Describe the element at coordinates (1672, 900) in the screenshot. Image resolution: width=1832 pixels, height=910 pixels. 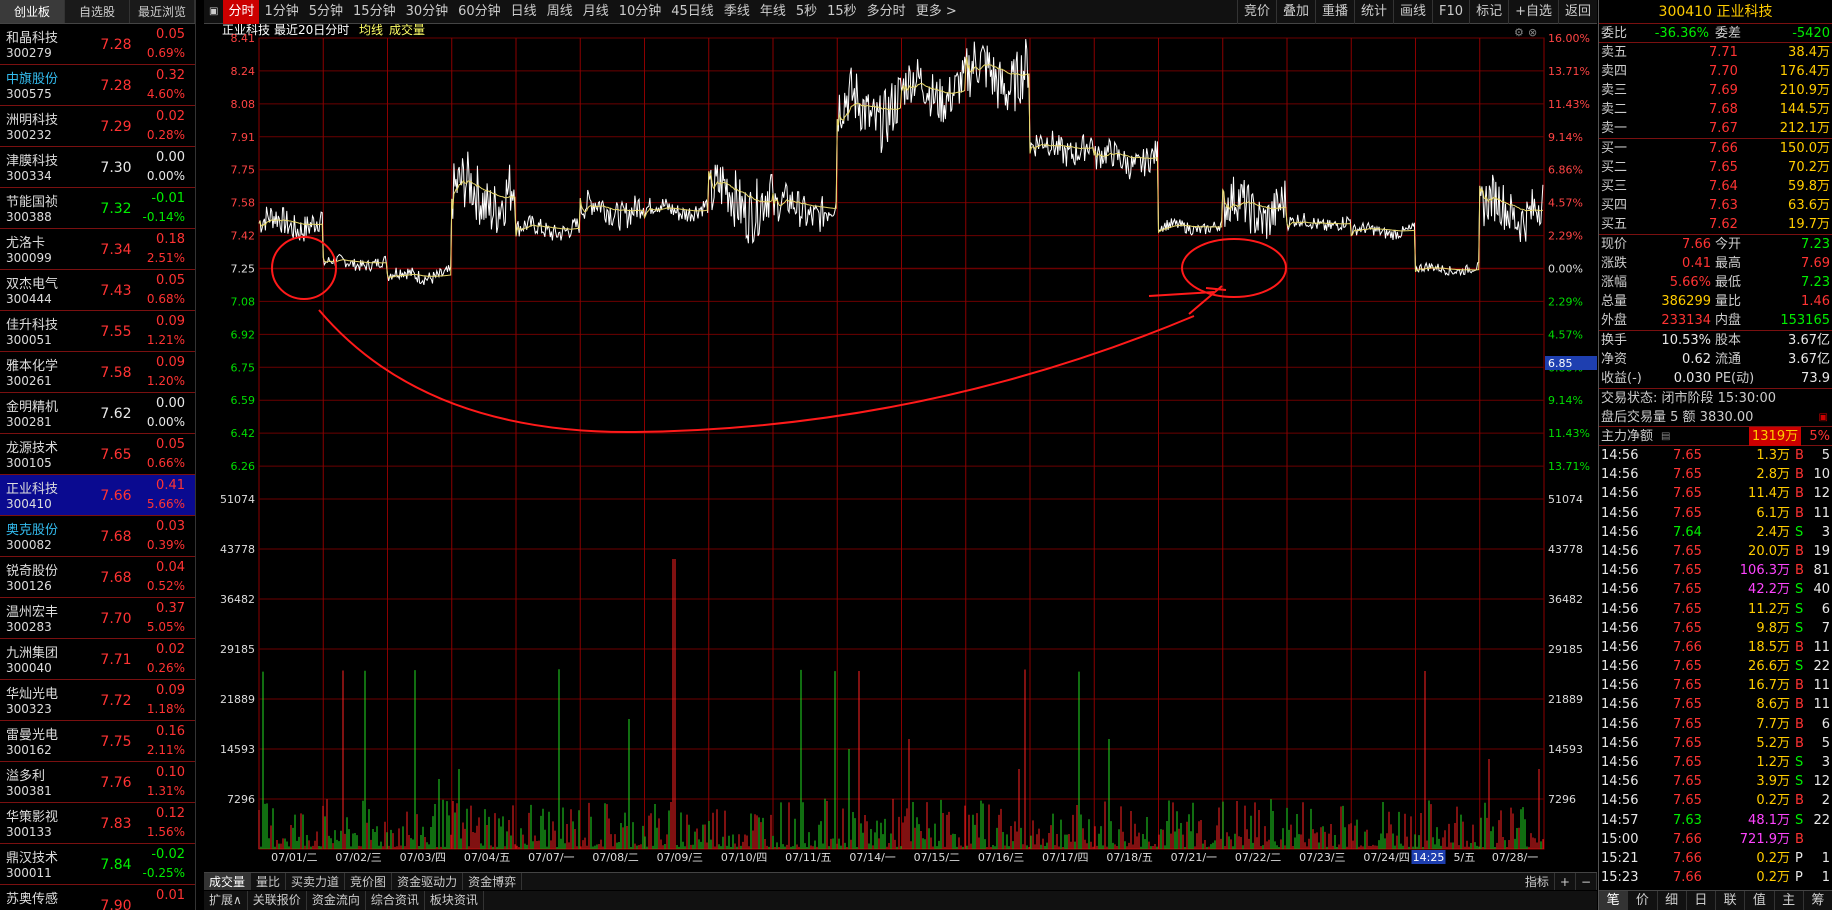
I see `right-tab-2: 细` at that location.